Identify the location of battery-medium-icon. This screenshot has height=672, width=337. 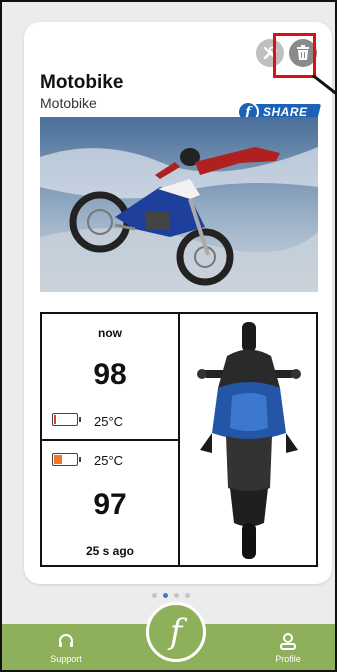
(66, 459).